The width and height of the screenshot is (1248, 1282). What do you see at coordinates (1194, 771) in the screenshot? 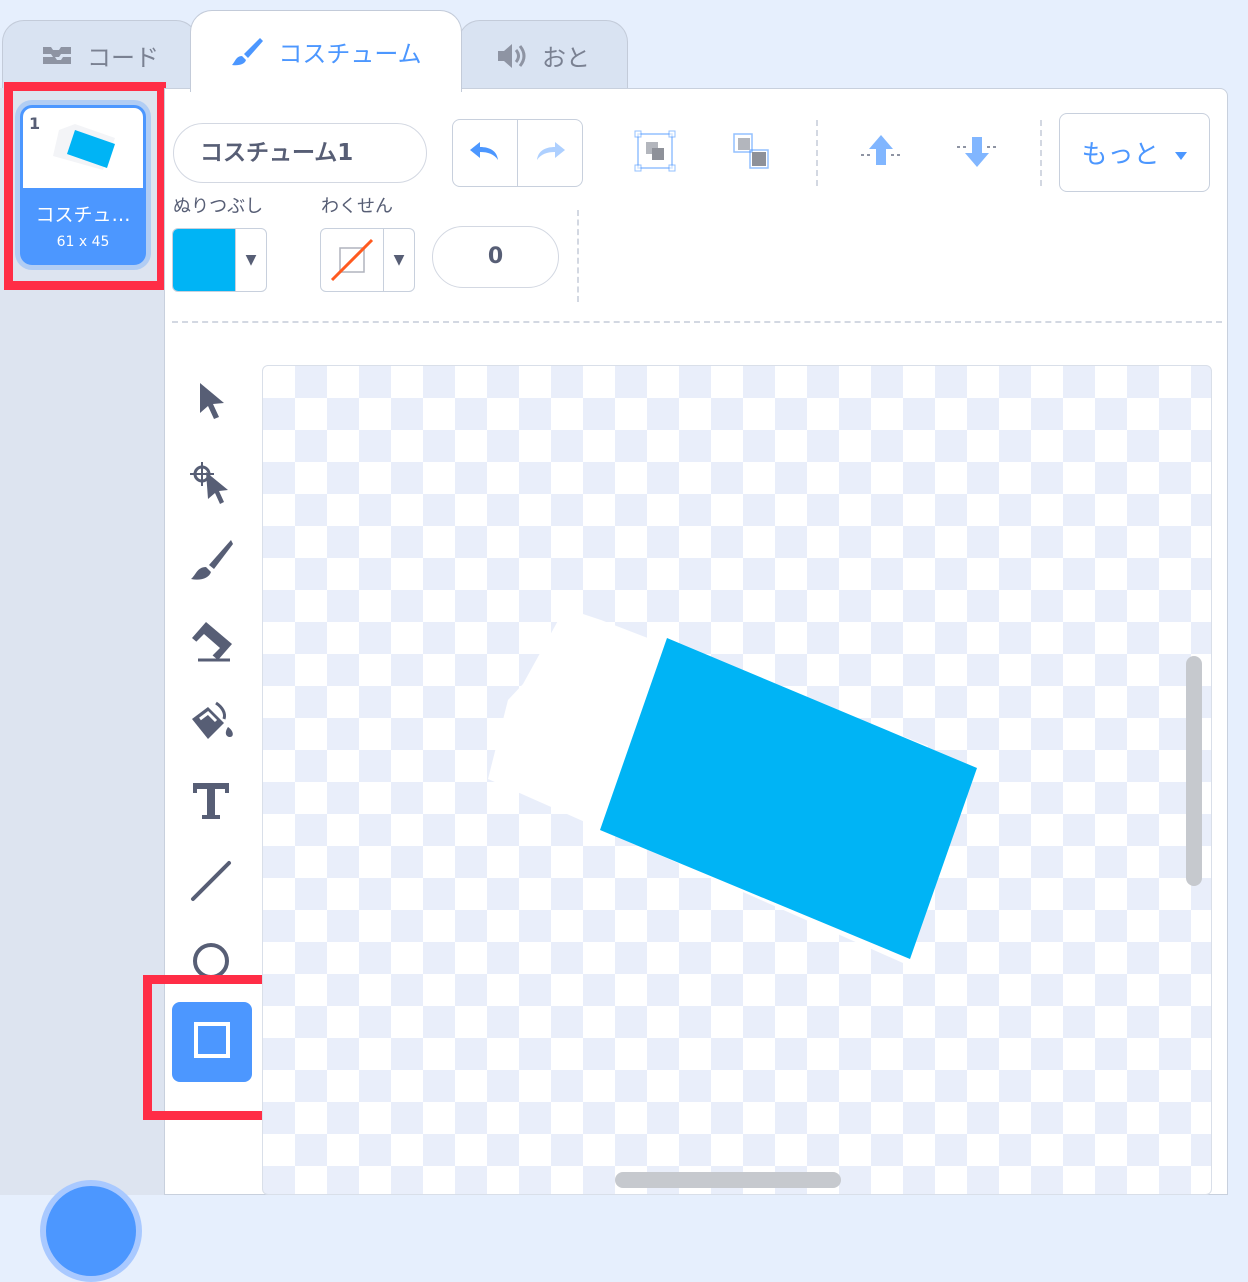
I see `vertical-scrollbar` at bounding box center [1194, 771].